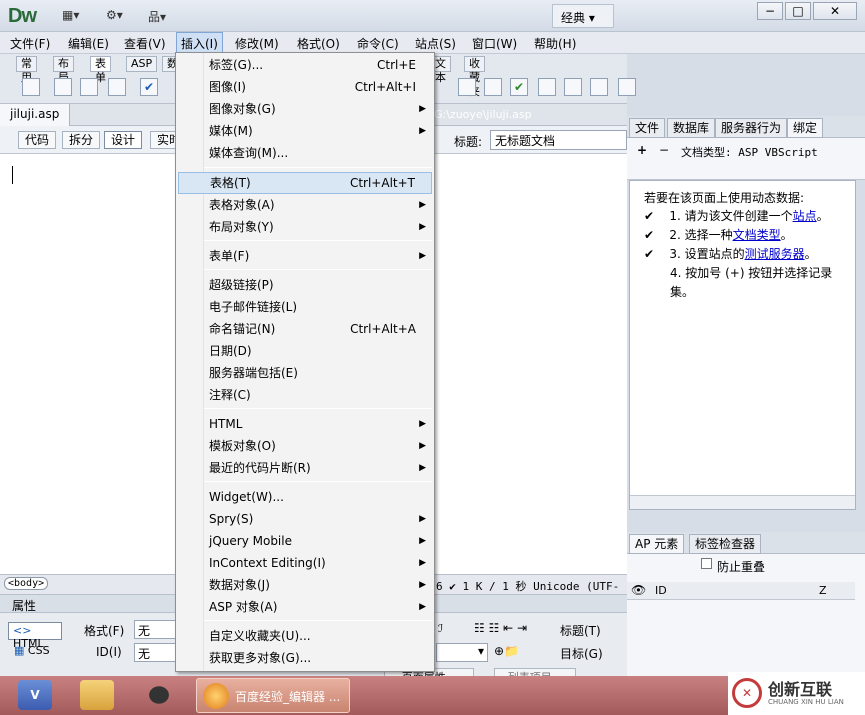 This screenshot has width=865, height=715. I want to click on tab-server-behaviors: 服务器行为, so click(751, 128).